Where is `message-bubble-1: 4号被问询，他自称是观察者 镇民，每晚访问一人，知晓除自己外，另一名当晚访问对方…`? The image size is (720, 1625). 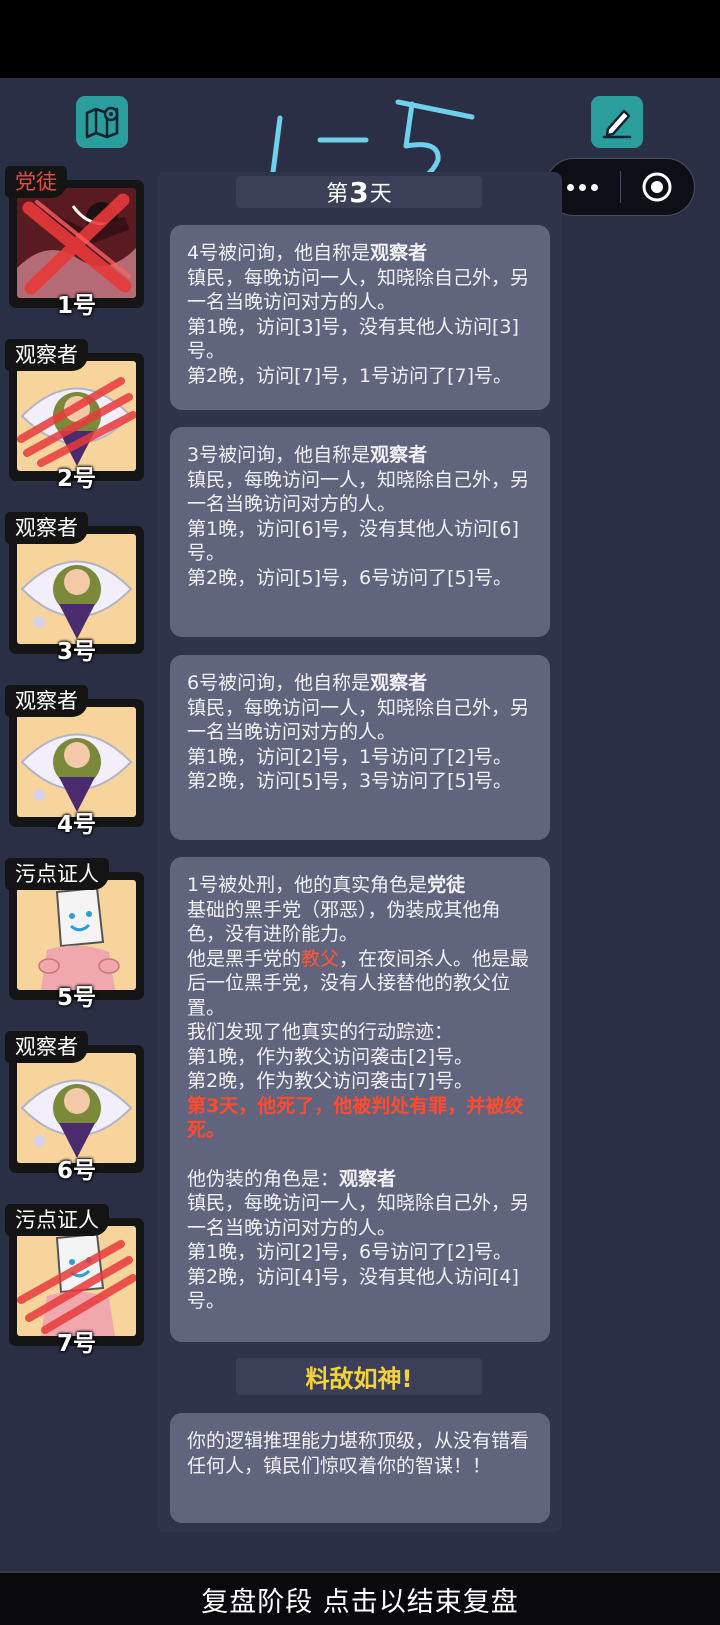
message-bubble-1: 4号被问询，他自称是观察者 镇民，每晚访问一人，知晓除自己外，另一名当晚访问对方… is located at coordinates (360, 317).